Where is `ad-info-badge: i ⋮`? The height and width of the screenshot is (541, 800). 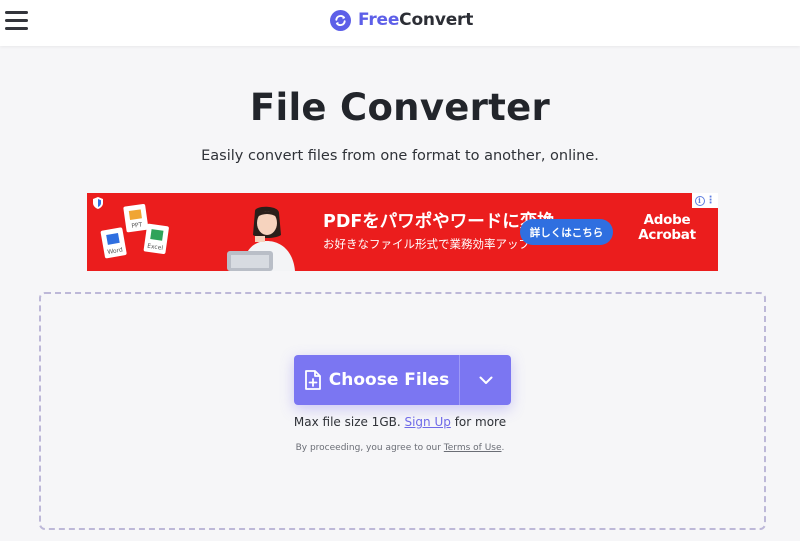 ad-info-badge: i ⋮ is located at coordinates (705, 200).